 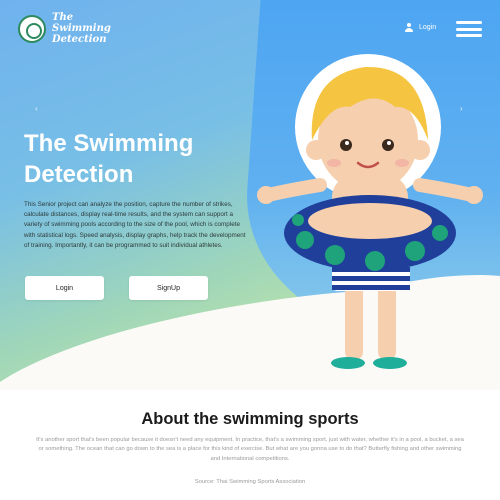 What do you see at coordinates (420, 150) in the screenshot?
I see `right-ear` at bounding box center [420, 150].